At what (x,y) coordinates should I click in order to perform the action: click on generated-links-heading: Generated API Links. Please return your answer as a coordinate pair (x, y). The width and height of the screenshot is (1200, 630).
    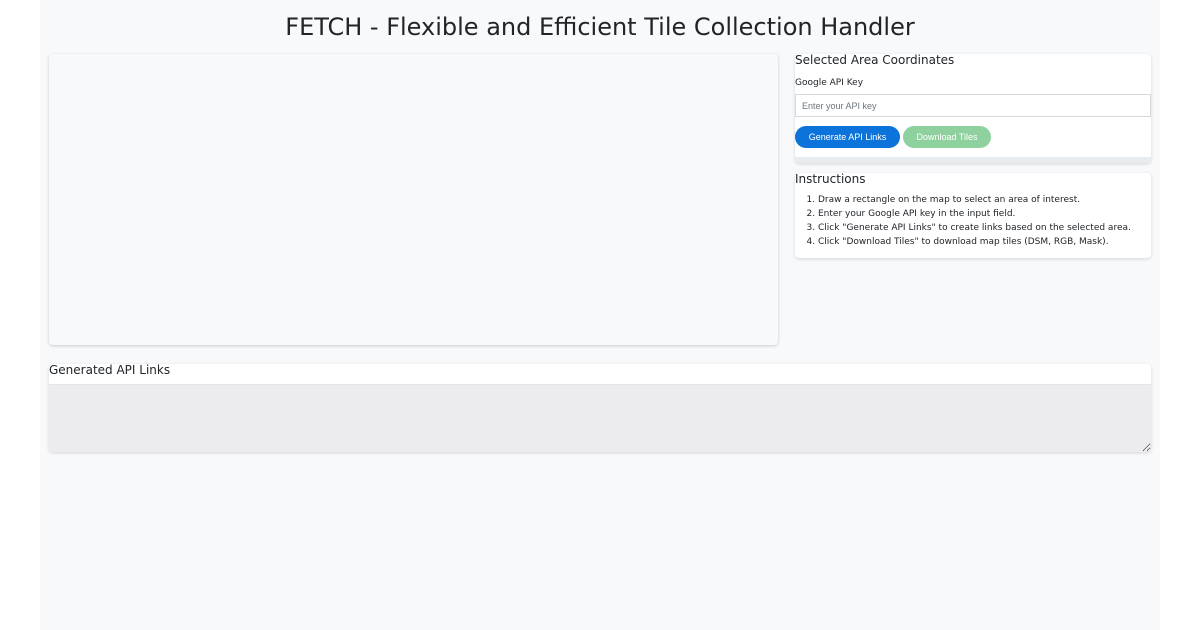
    Looking at the image, I should click on (110, 370).